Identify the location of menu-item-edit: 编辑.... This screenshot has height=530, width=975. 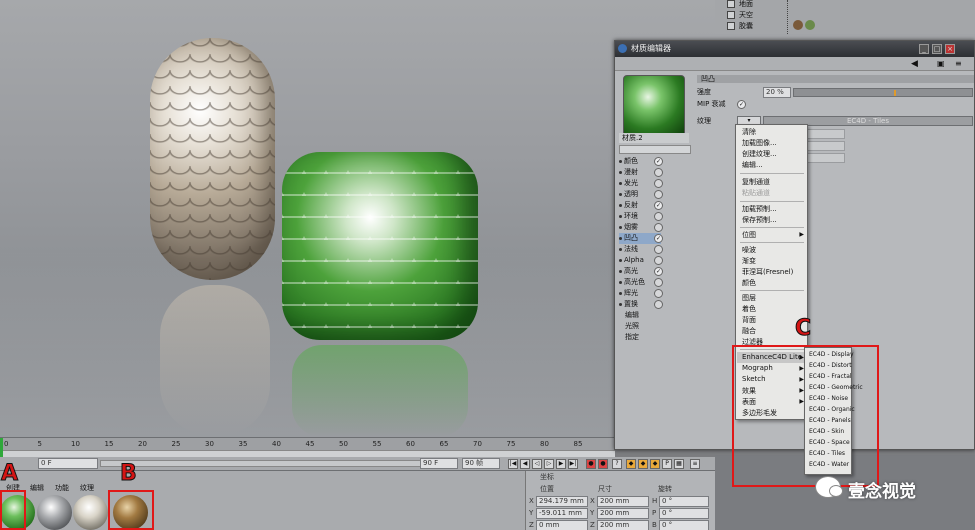
(752, 165).